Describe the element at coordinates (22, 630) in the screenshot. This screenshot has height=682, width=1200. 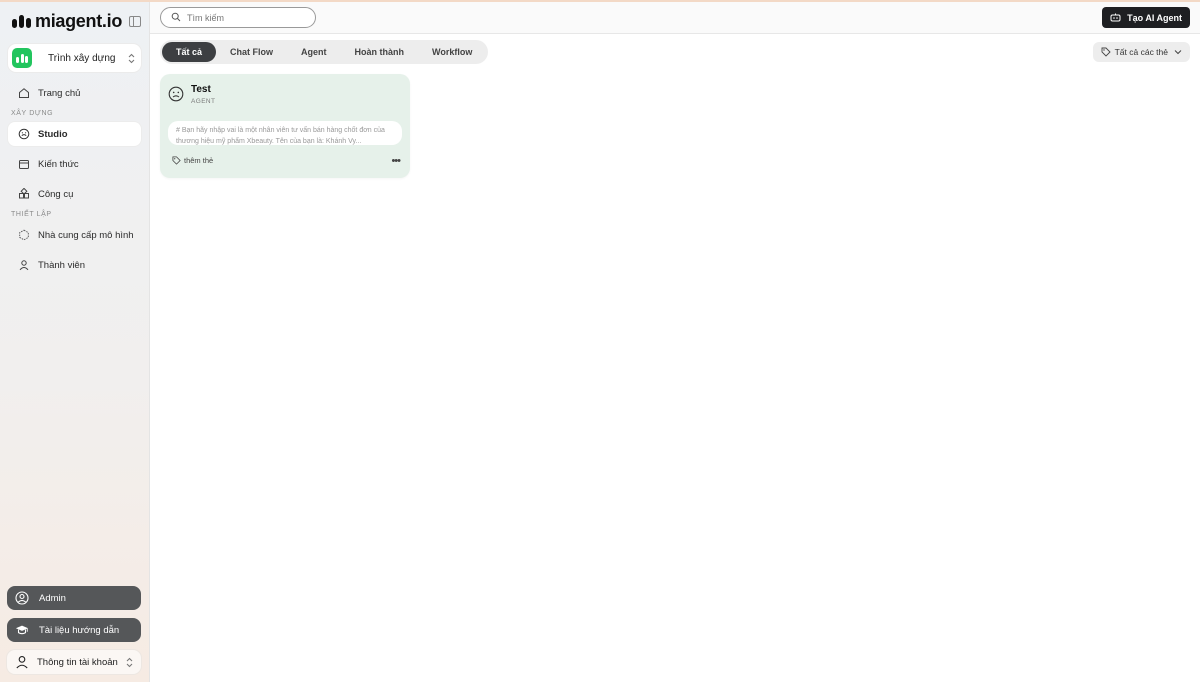
I see `graduation-cap-icon` at that location.